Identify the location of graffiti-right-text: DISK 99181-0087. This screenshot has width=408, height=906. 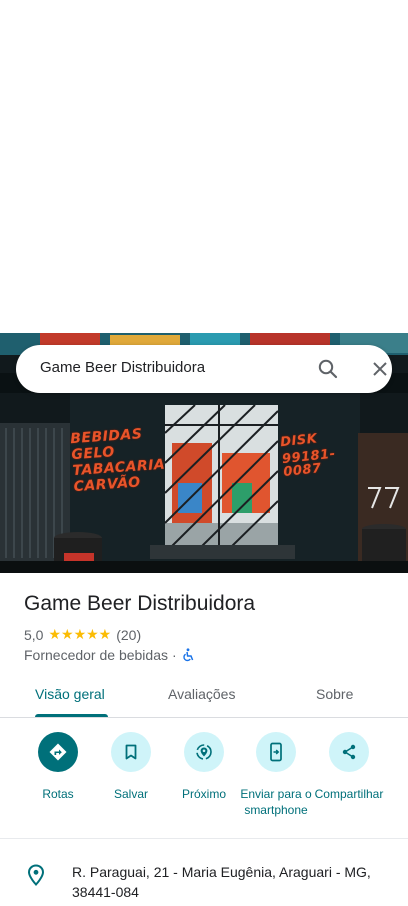
(312, 456).